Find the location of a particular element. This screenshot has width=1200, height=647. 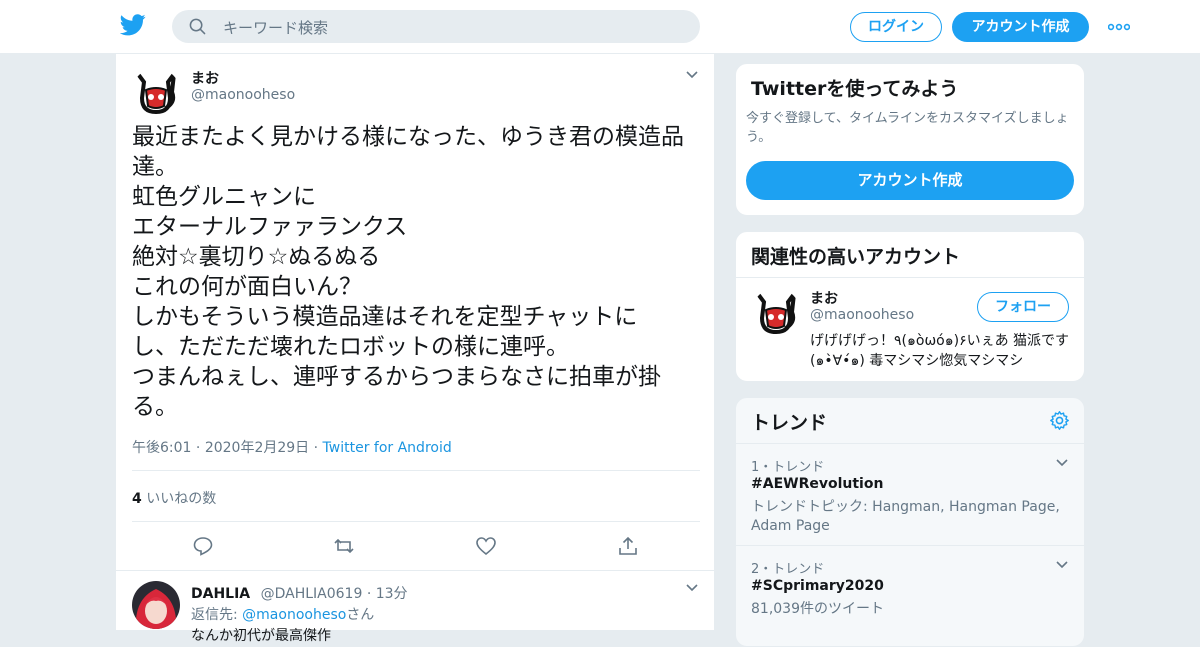

tweet-line: 虹色グルニャンに is located at coordinates (224, 197).